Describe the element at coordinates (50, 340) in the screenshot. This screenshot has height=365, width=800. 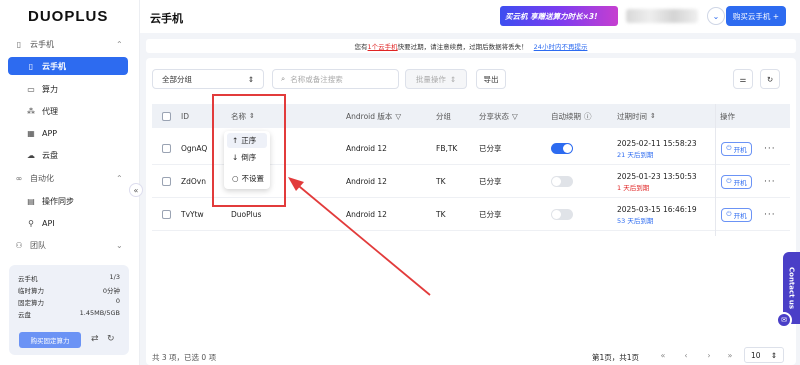
I see `buy-fixed-compute-button: 购买固定算力` at that location.